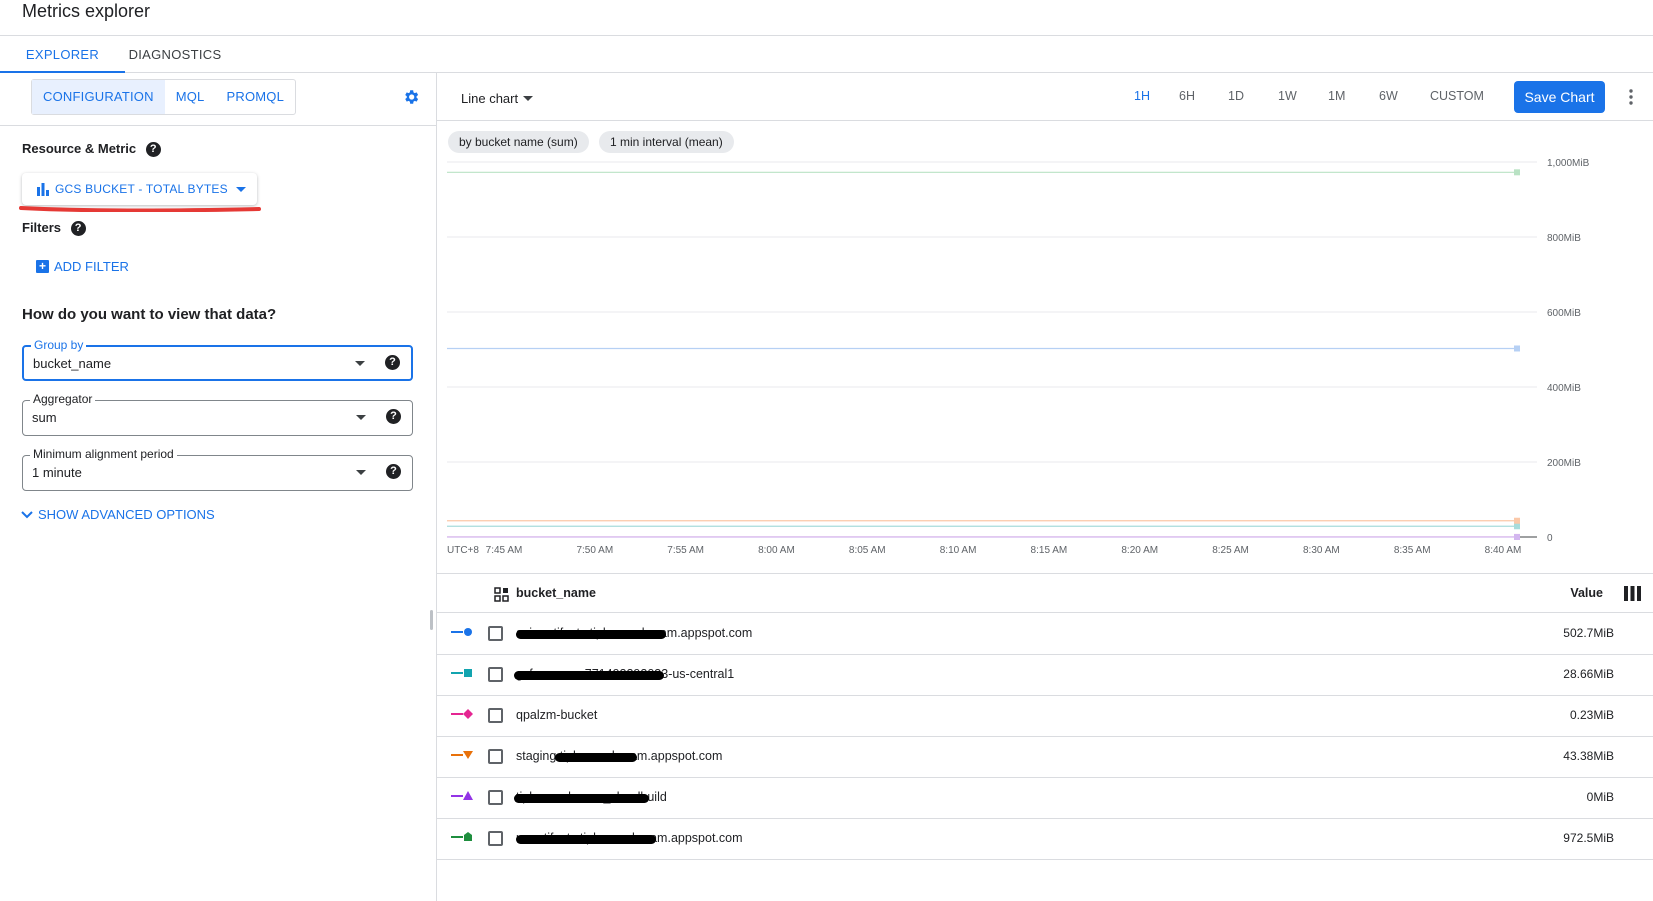 The image size is (1653, 901). Describe the element at coordinates (139, 189) in the screenshot. I see `metric-selector-button: GCS BUCKET - TOTAL BYTES` at that location.